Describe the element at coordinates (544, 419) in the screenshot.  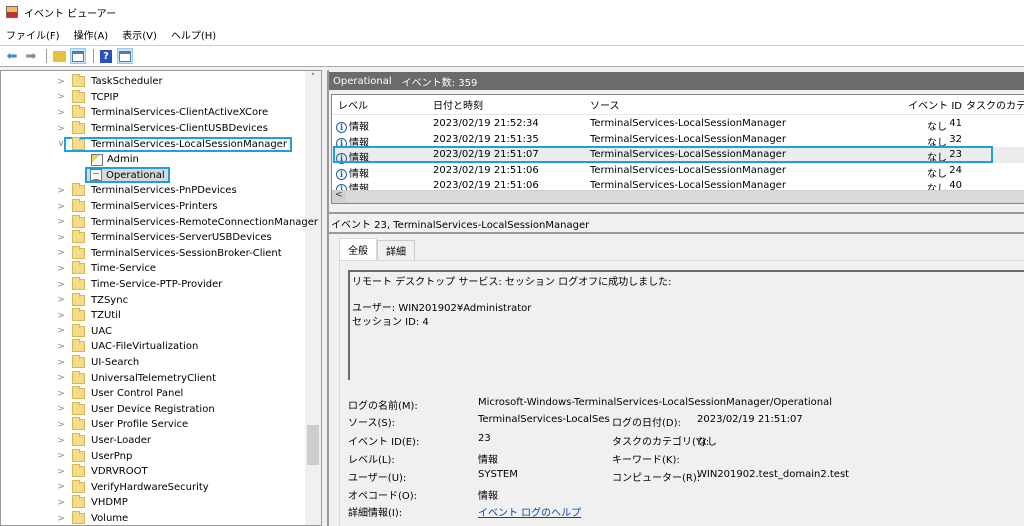
I see `source-value: TerminalServices-LocalSessi` at that location.